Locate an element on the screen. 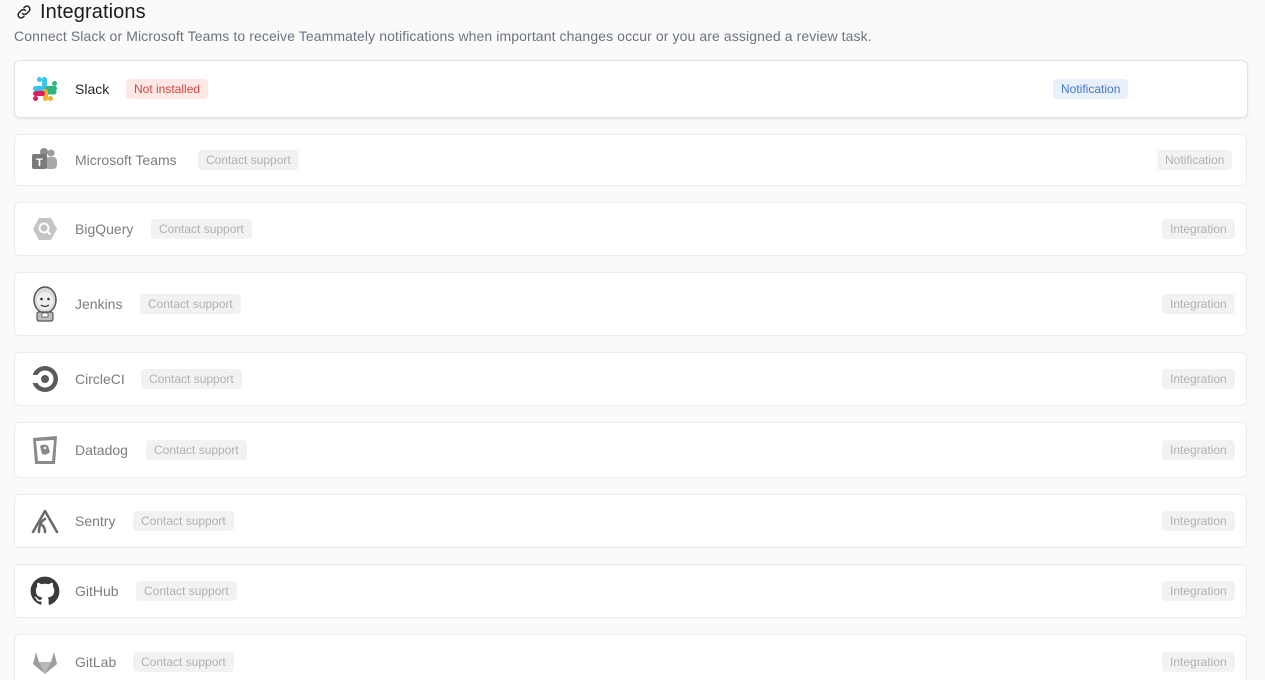 This screenshot has height=680, width=1265. datadog-icon is located at coordinates (45, 450).